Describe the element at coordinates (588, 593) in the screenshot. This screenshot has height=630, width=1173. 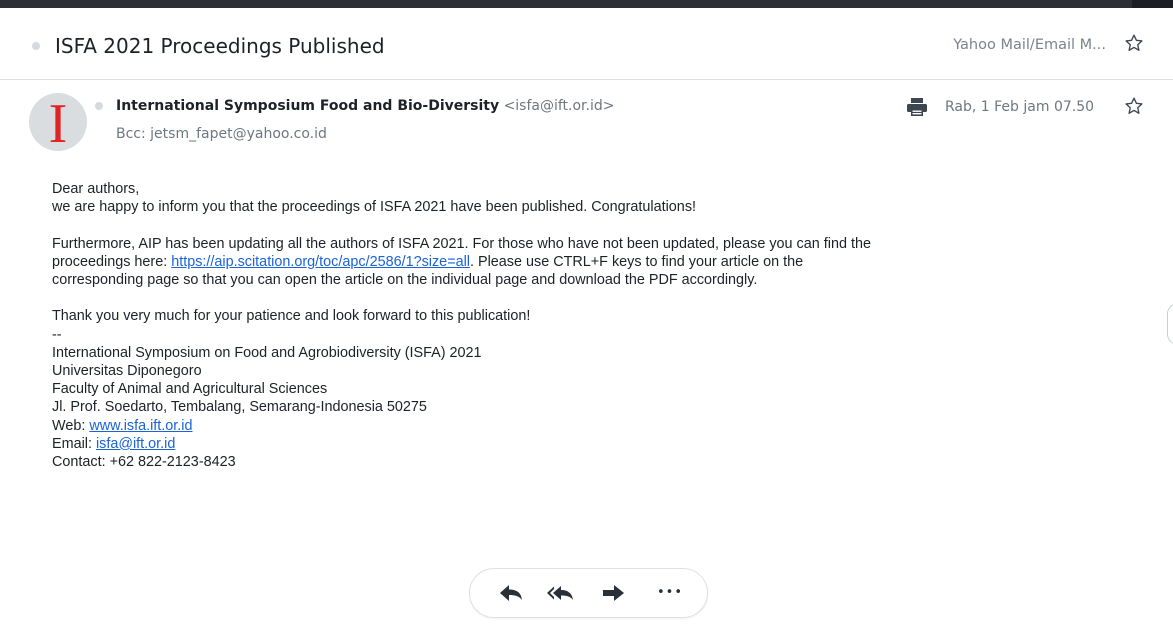
I see `message-actions: •••` at that location.